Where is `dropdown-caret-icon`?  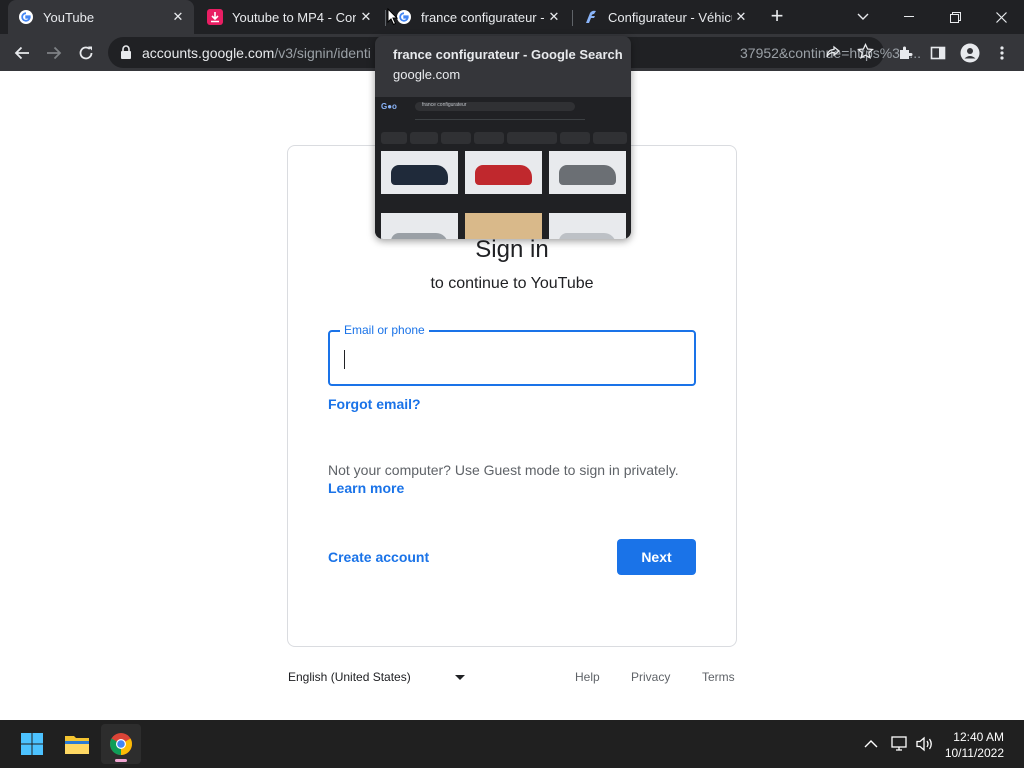 dropdown-caret-icon is located at coordinates (460, 677).